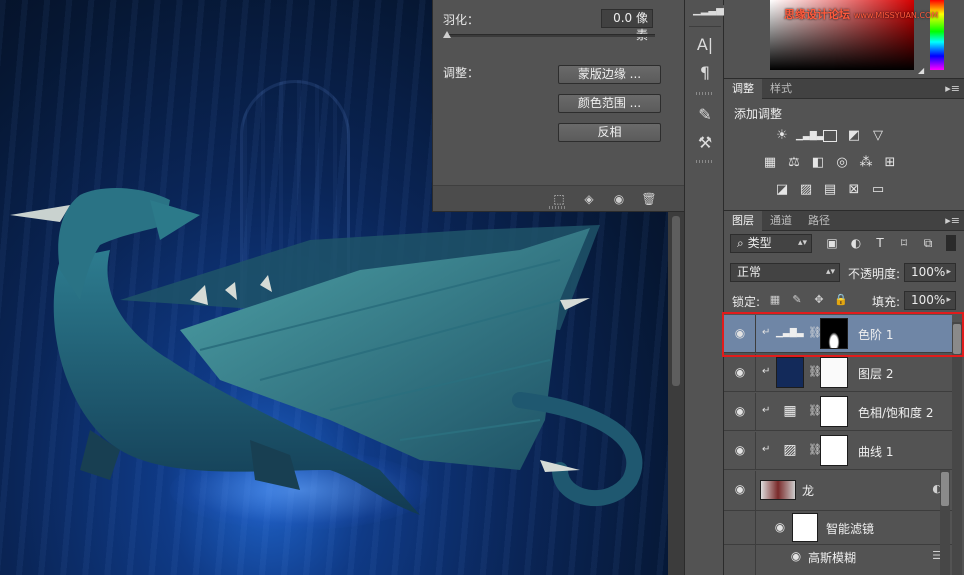 This screenshot has width=964, height=575. What do you see at coordinates (550, 35) in the screenshot?
I see `feather-slider-track` at bounding box center [550, 35].